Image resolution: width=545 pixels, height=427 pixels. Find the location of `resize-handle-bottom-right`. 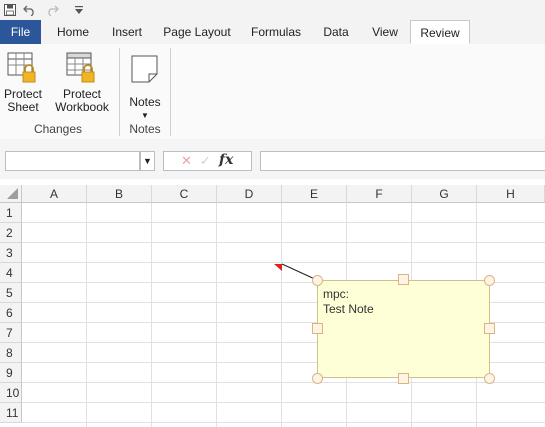

resize-handle-bottom-right is located at coordinates (489, 378).